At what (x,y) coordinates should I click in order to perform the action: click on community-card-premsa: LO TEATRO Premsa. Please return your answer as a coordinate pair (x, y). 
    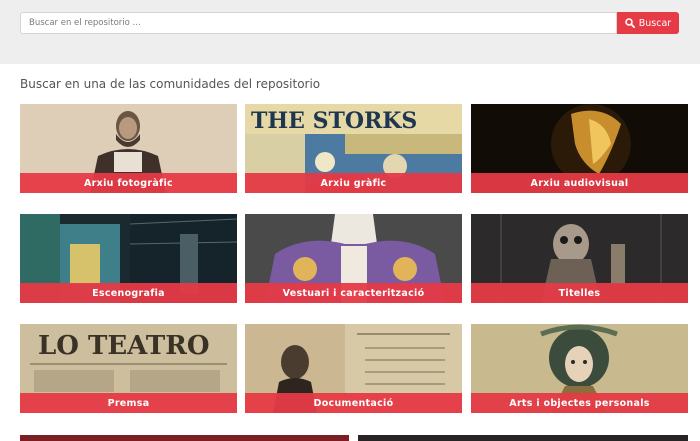
    Looking at the image, I should click on (128, 368).